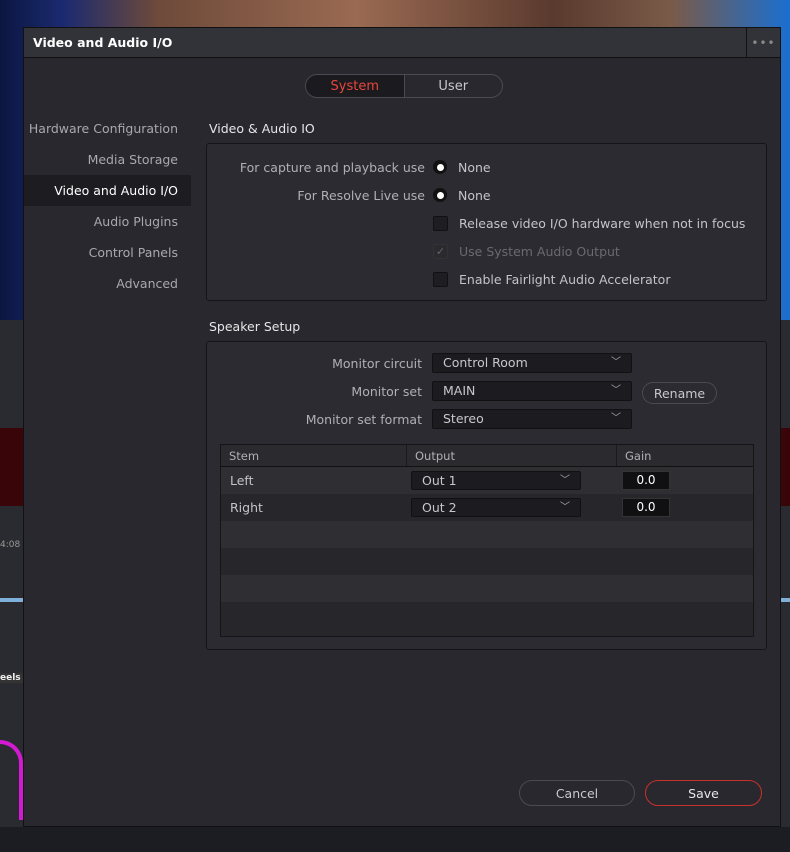  What do you see at coordinates (440, 195) in the screenshot?
I see `live-radio` at bounding box center [440, 195].